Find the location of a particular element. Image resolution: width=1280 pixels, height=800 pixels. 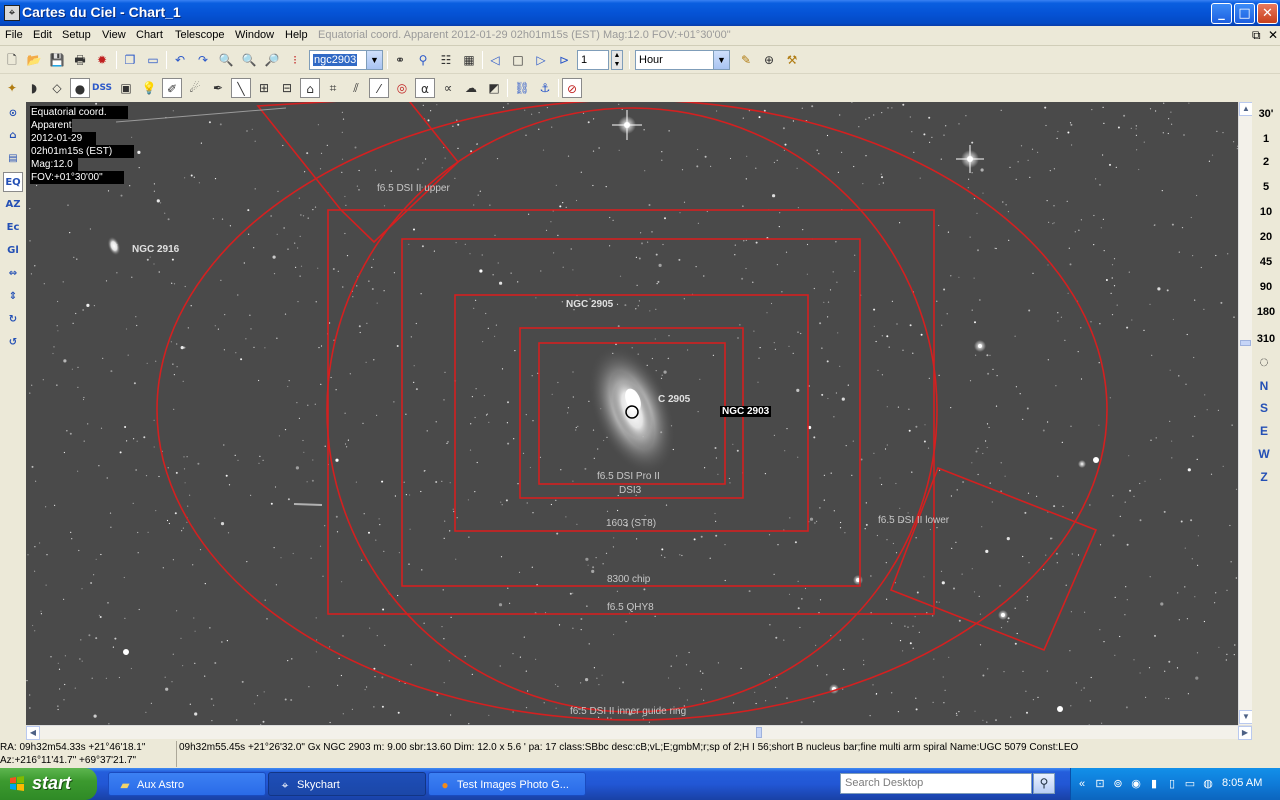

rotate-left-icon: ↺ is located at coordinates (13, 343).